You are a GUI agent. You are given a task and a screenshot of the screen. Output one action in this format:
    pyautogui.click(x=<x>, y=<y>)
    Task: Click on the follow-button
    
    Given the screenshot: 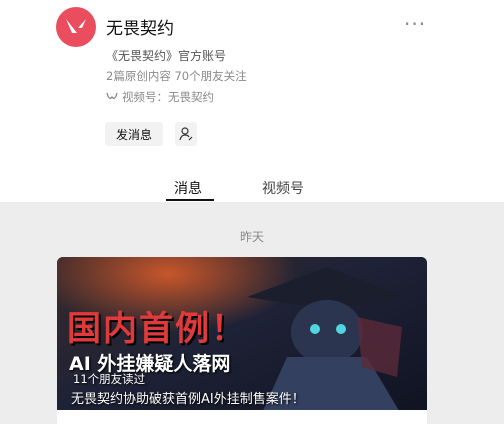 What is the action you would take?
    pyautogui.click(x=186, y=134)
    